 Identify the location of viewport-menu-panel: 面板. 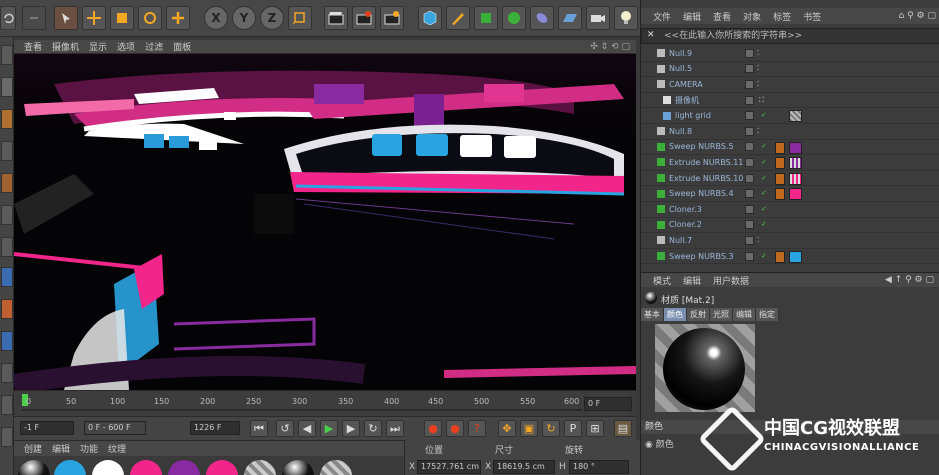
(182, 46).